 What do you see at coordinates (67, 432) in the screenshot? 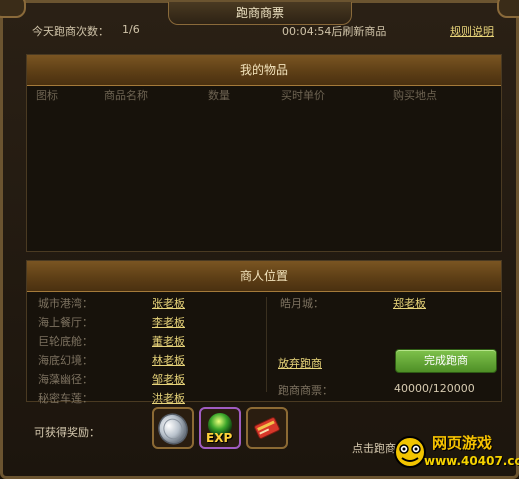
I see `reward-label: 可获得奖励：` at bounding box center [67, 432].